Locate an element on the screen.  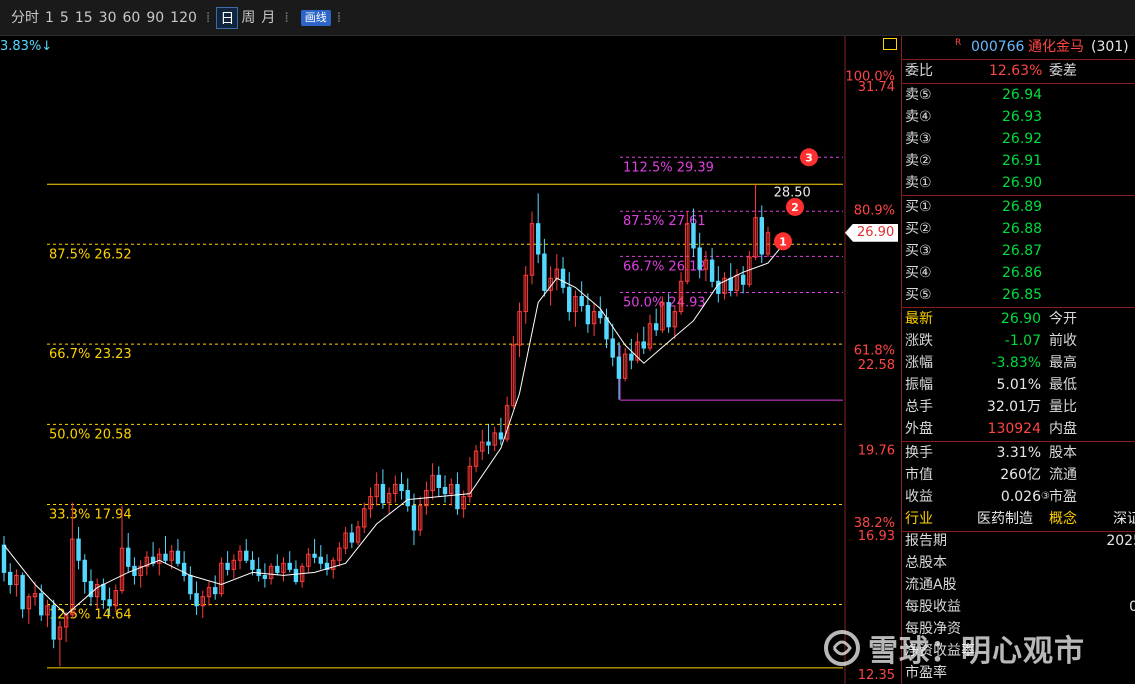
ask-row: 卖④ 26.93 is located at coordinates (1018, 117).